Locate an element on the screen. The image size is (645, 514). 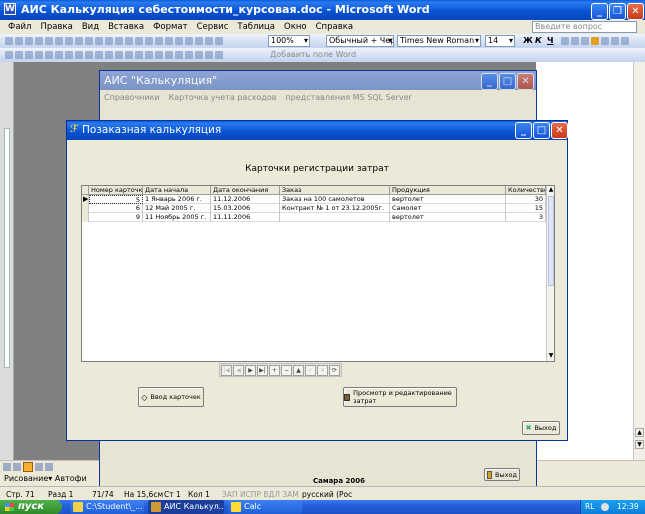
ais-minimize-icon: _ is located at coordinates (489, 81).